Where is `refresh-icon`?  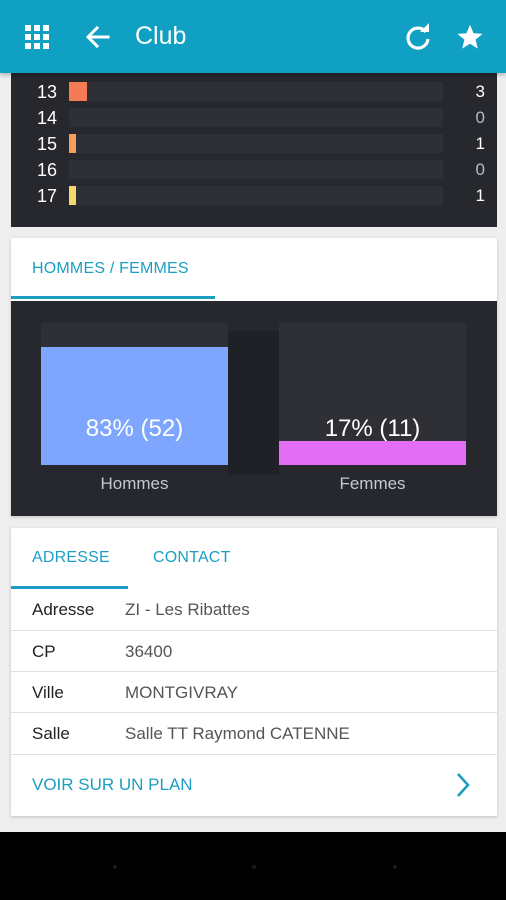 refresh-icon is located at coordinates (418, 37).